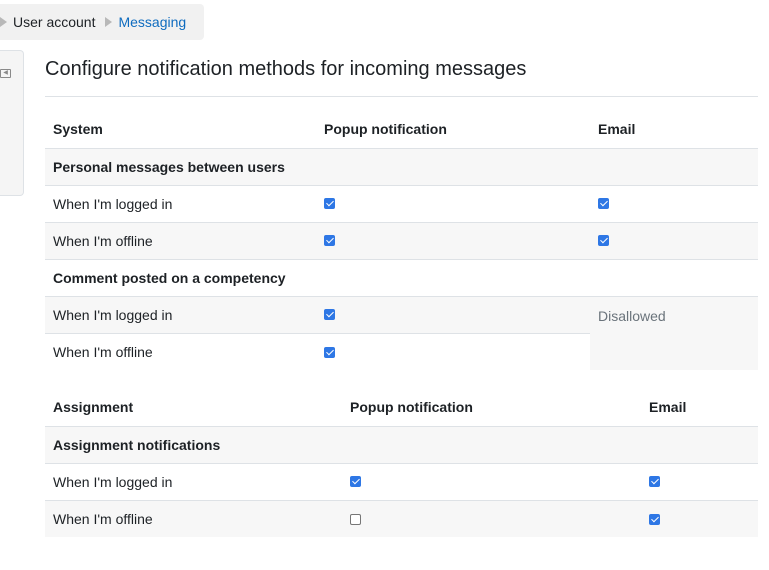 The image size is (769, 570). I want to click on table-row: When I'm logged in Disallowed, so click(401, 332).